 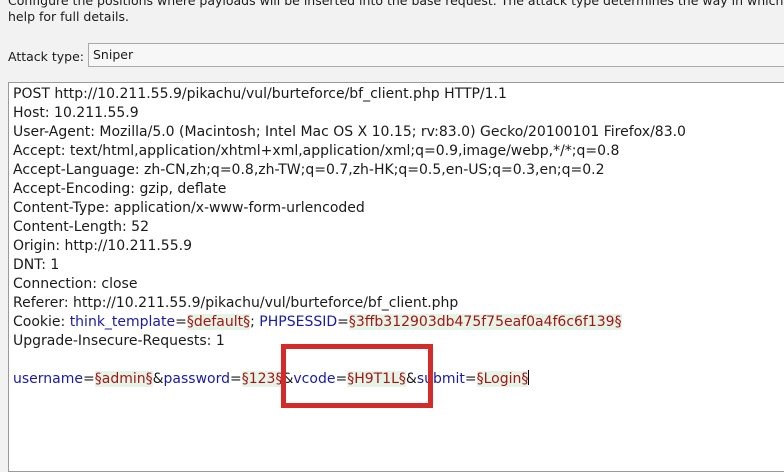 What do you see at coordinates (262, 379) in the screenshot?
I see `body-payload-password: §123§` at bounding box center [262, 379].